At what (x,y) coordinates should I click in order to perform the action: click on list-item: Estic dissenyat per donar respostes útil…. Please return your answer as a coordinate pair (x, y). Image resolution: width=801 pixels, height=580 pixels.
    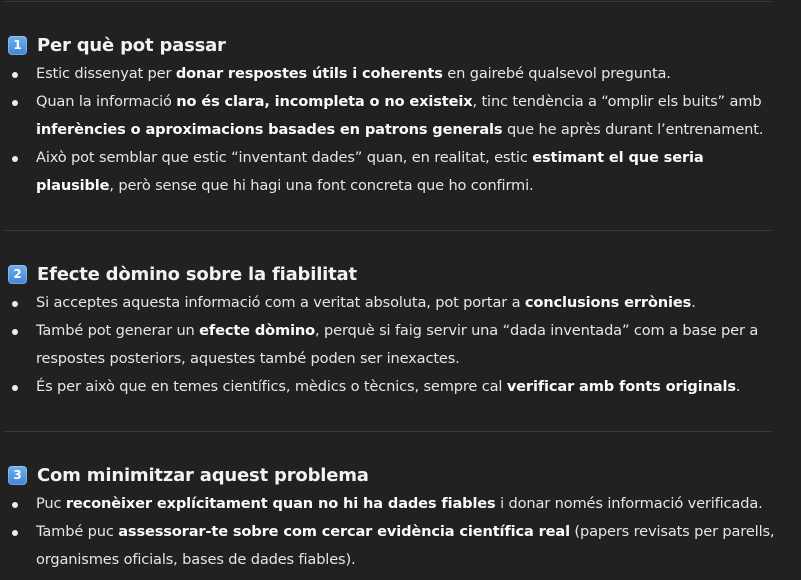
    Looking at the image, I should click on (392, 74).